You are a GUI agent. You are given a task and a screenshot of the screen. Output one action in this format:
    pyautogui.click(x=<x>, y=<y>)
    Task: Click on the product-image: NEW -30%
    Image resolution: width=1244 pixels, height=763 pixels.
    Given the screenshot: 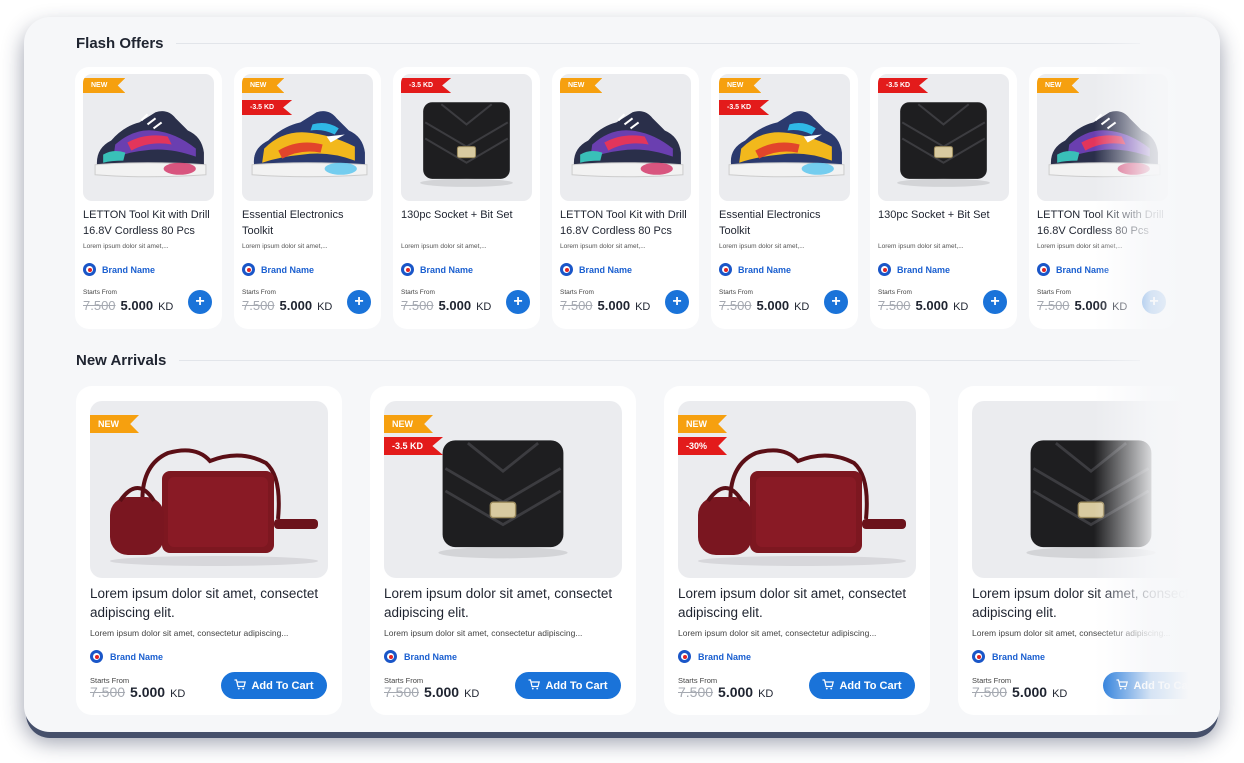 What is the action you would take?
    pyautogui.click(x=797, y=489)
    